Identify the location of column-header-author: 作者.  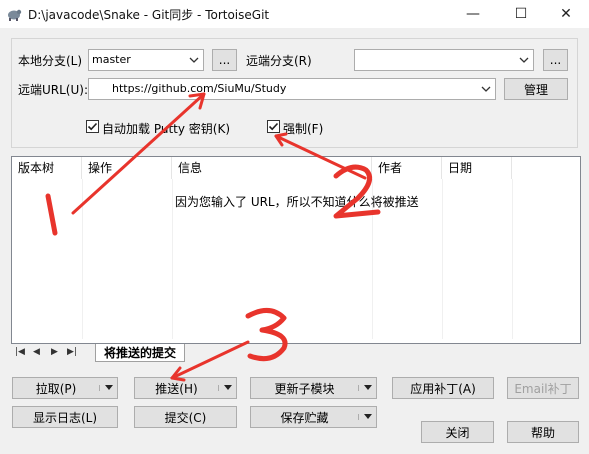
(407, 168).